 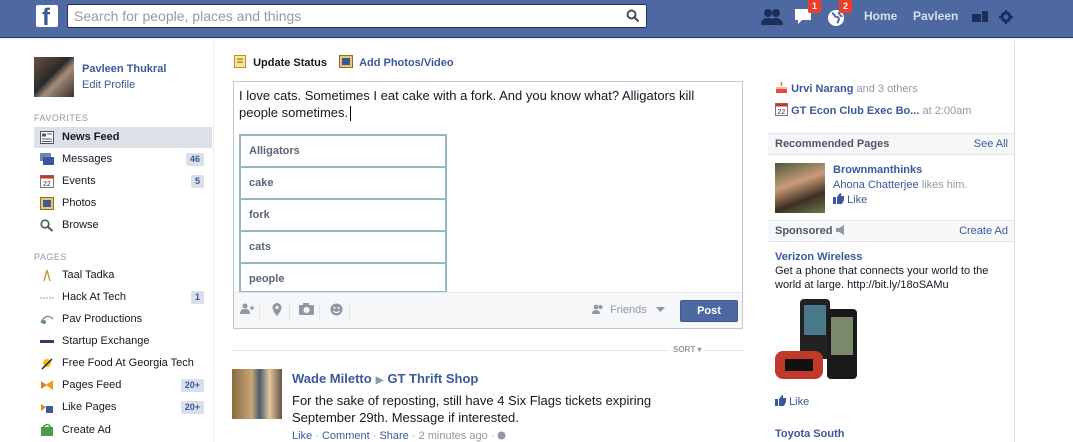 I want to click on tab-update-status: Update Status, so click(x=280, y=62).